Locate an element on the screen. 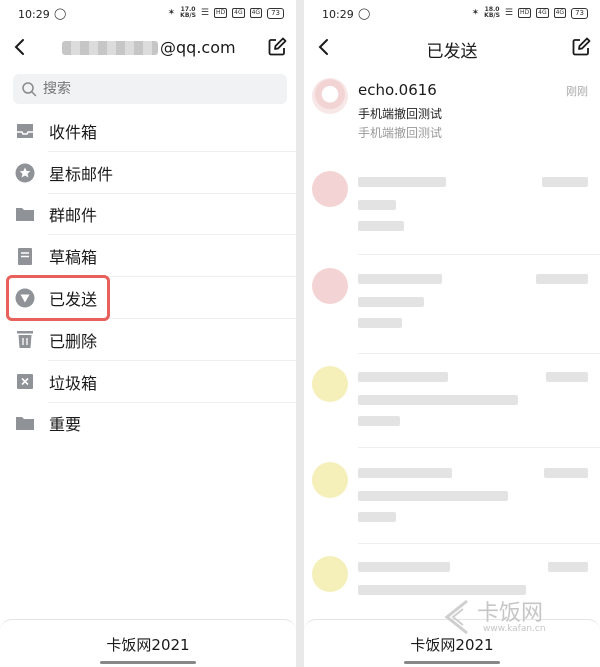  folder-group-mail: 群邮件 is located at coordinates (148, 215).